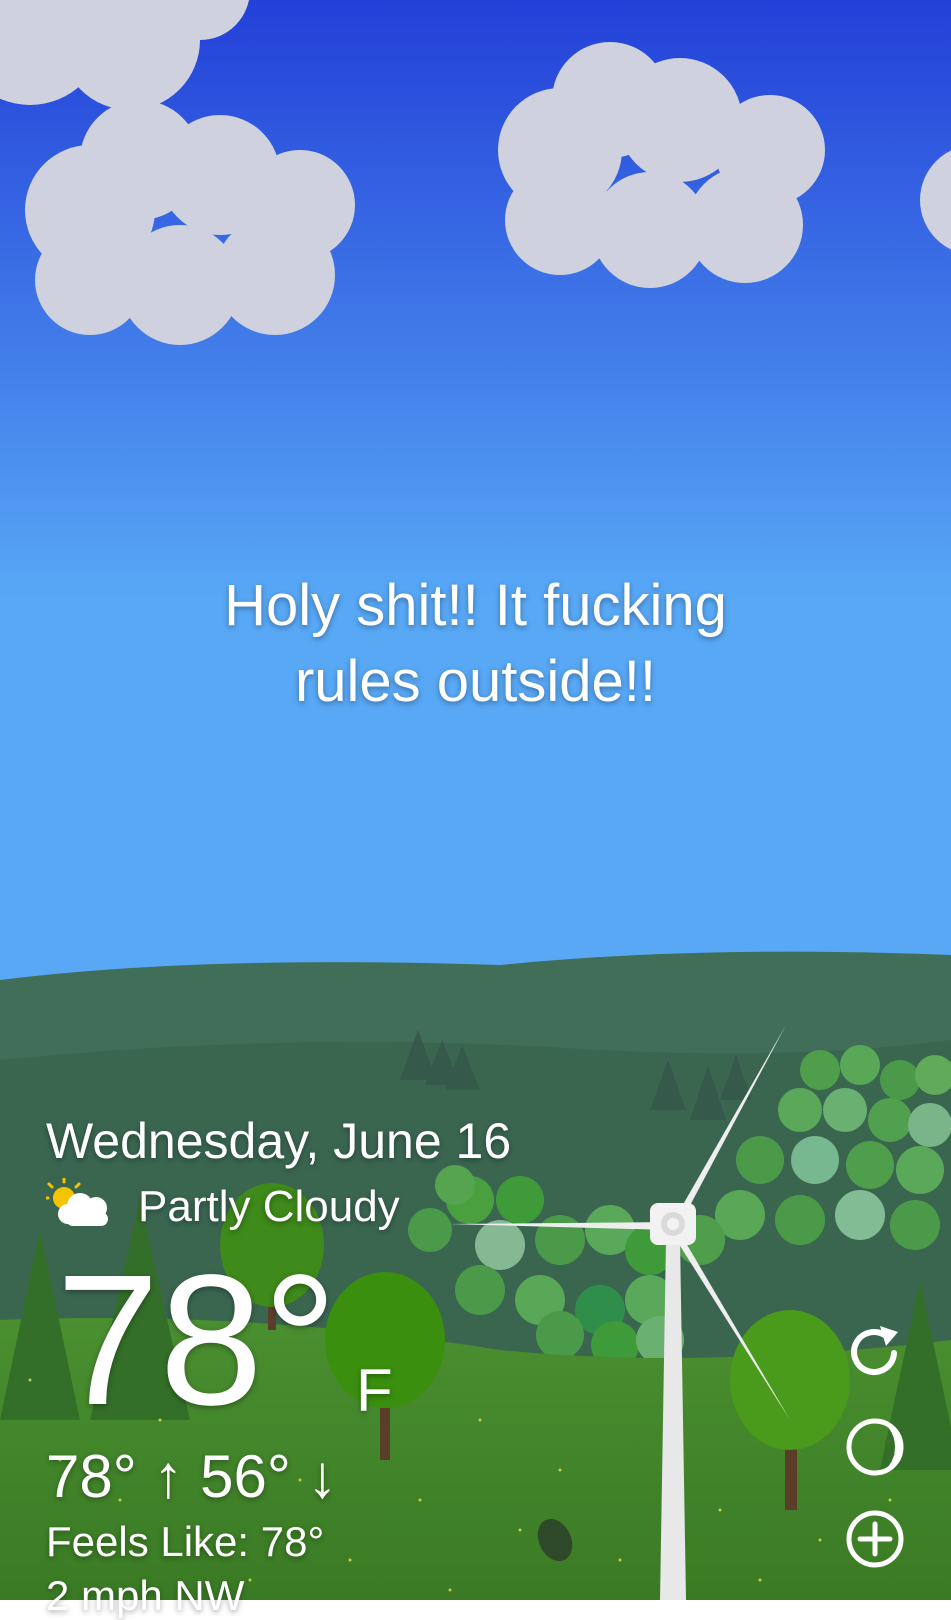 The width and height of the screenshot is (951, 1620). Describe the element at coordinates (197, 1340) in the screenshot. I see `current-temperature: 78°` at that location.